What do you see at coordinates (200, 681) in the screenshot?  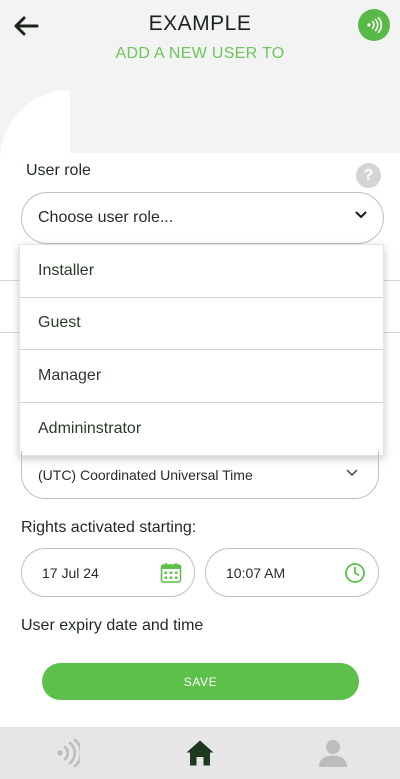 I see `save-button: SAVE` at bounding box center [200, 681].